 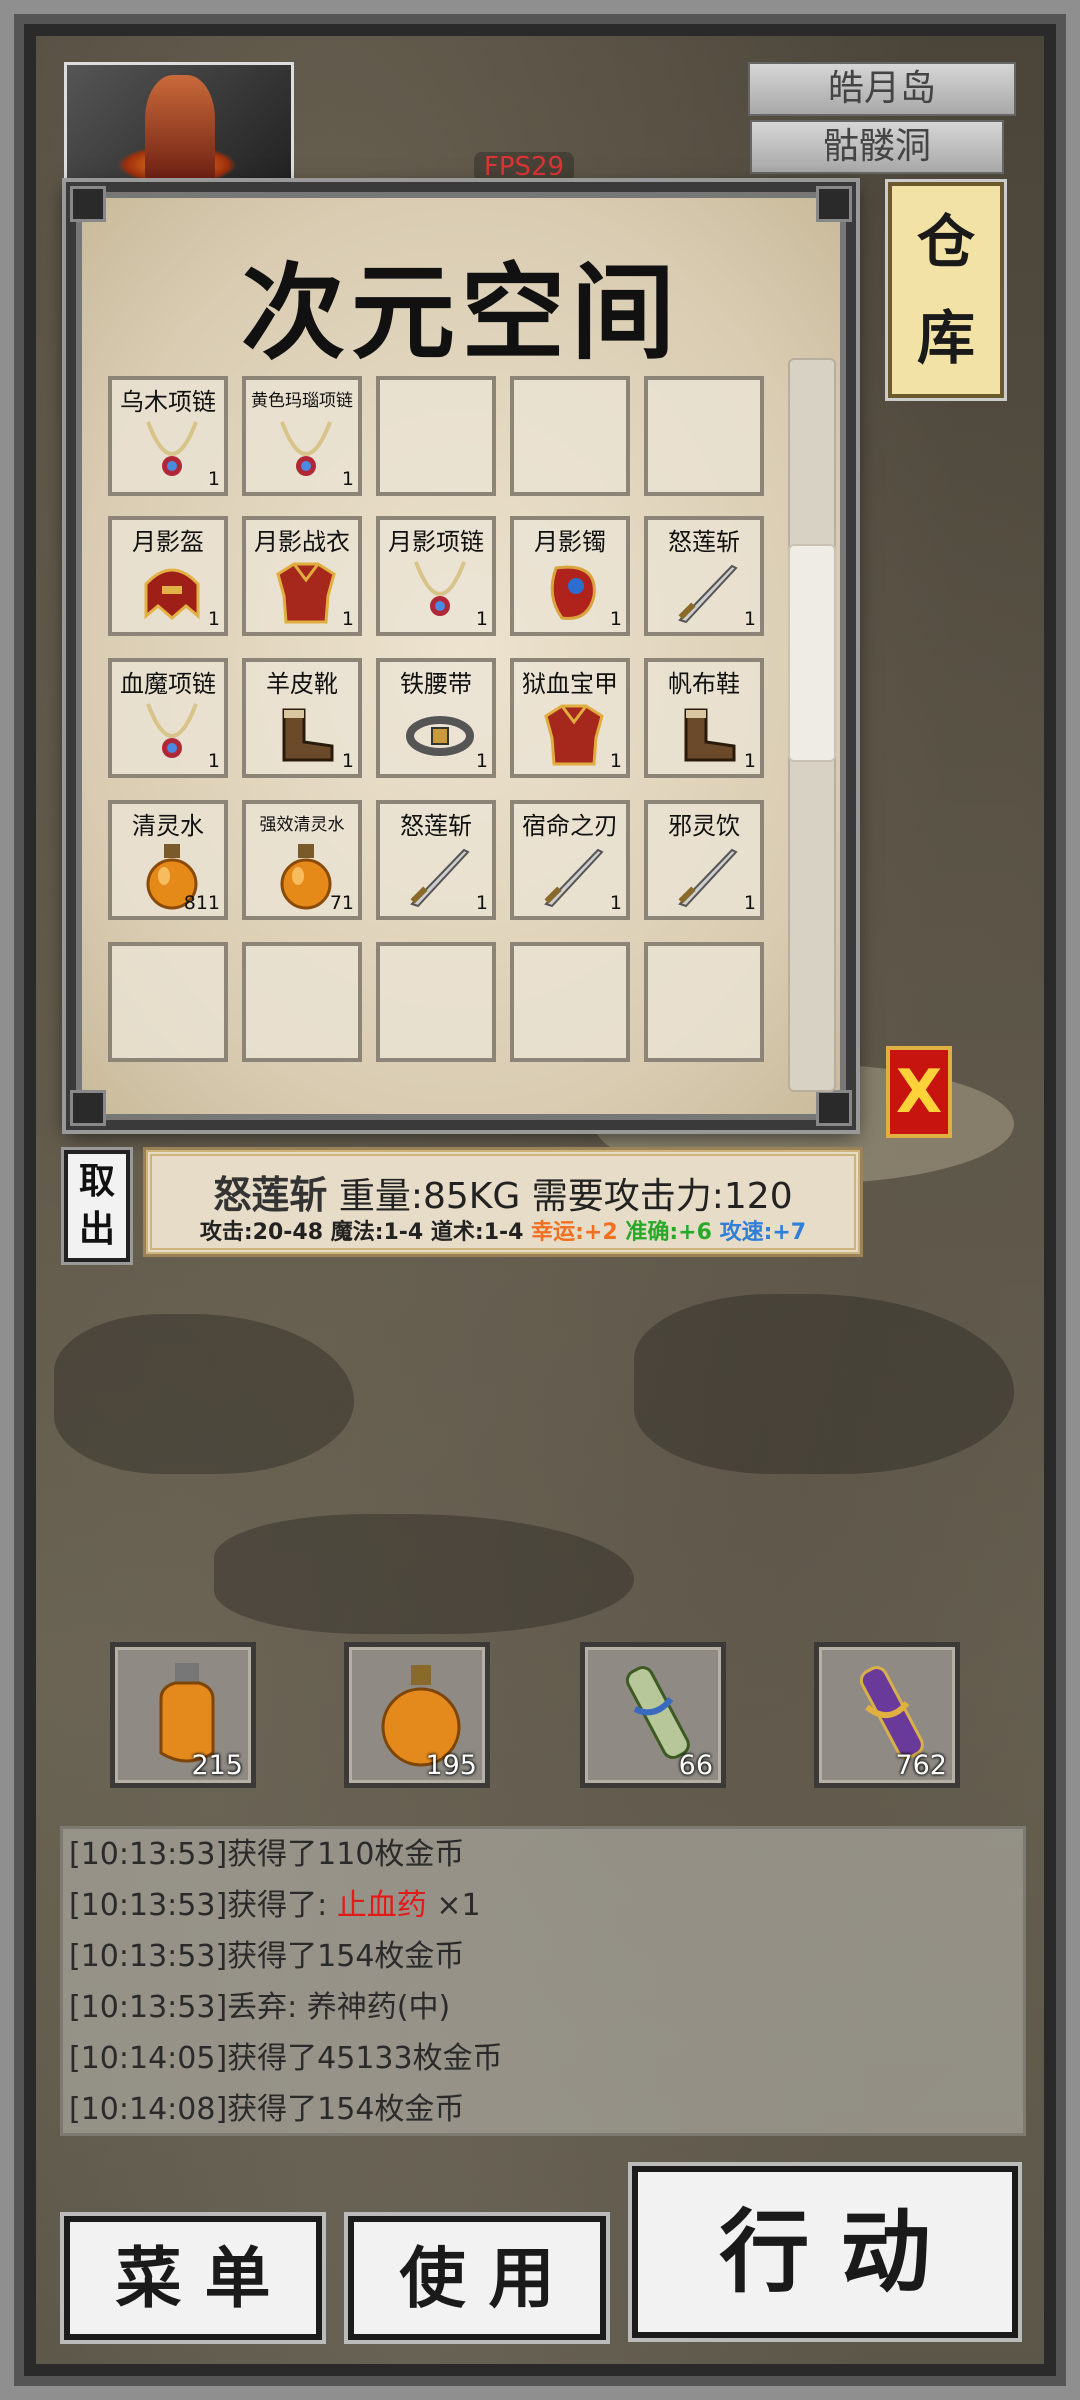 I want to click on inventory-slot: 铁腰带 1, so click(x=436, y=718).